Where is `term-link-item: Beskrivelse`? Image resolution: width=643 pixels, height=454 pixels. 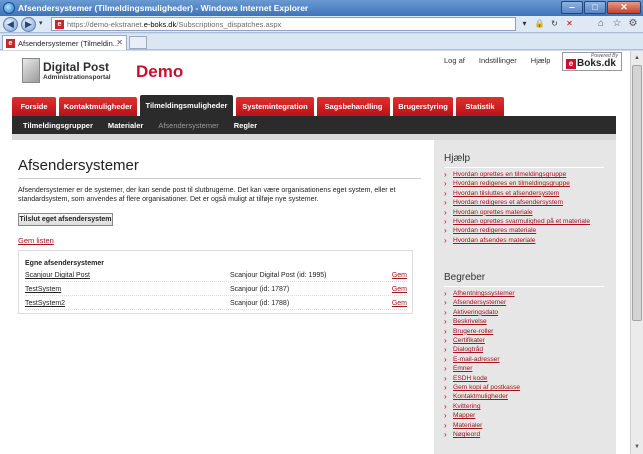
term-link-item: Beskrivelse is located at coordinates (526, 322).